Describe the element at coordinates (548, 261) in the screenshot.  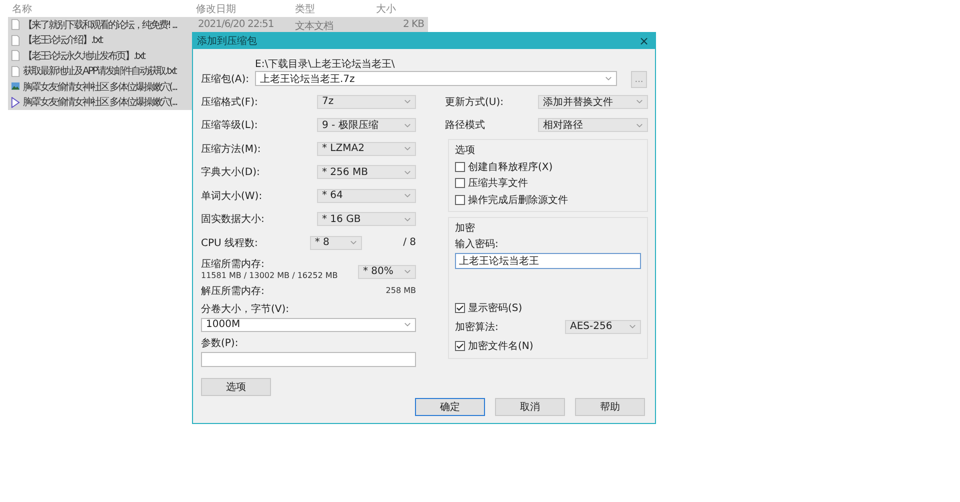
I see `password-field: 上老王论坛当老王` at that location.